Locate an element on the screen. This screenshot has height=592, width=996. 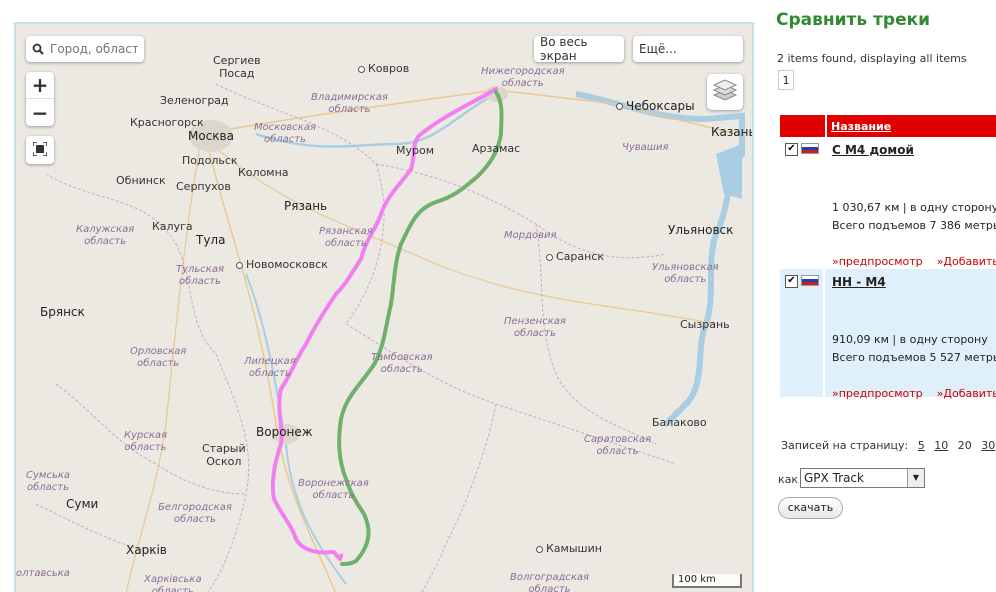
label-kazan: Казань is located at coordinates (732, 132).